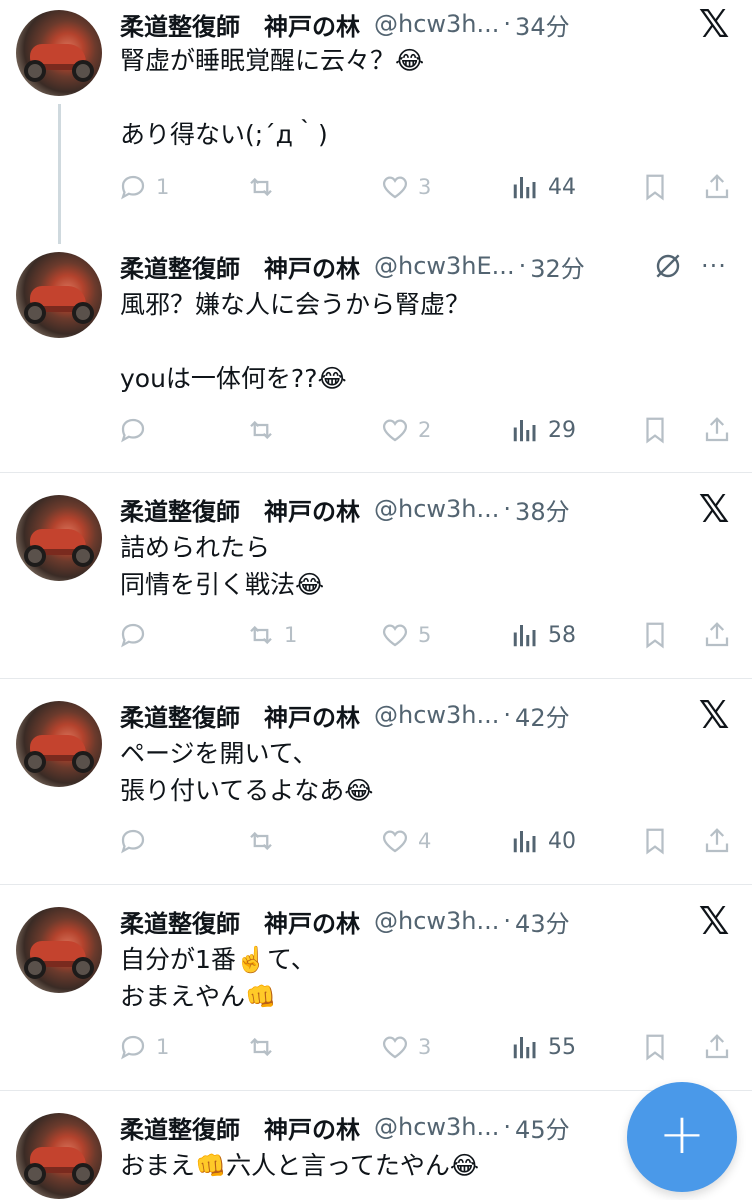  Describe the element at coordinates (405, 635) in the screenshot. I see `like-button: 5` at that location.